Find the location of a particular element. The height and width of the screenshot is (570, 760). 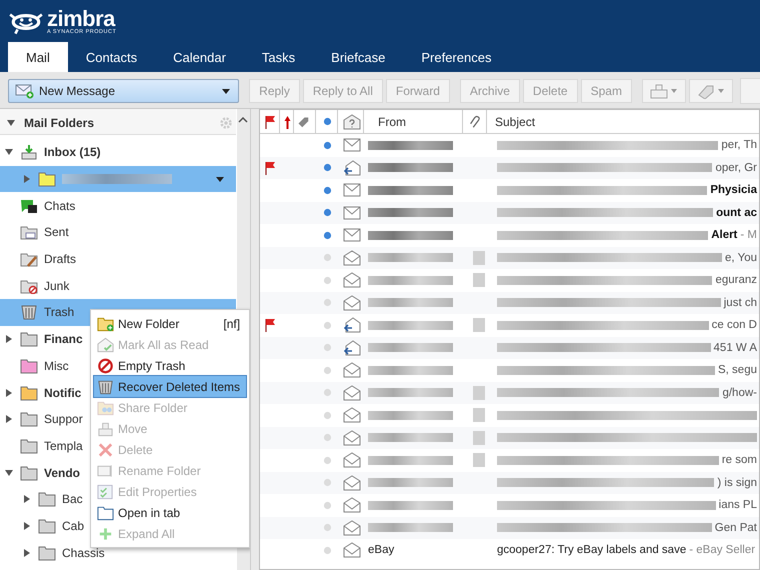

subject-text: just ch is located at coordinates (740, 302).